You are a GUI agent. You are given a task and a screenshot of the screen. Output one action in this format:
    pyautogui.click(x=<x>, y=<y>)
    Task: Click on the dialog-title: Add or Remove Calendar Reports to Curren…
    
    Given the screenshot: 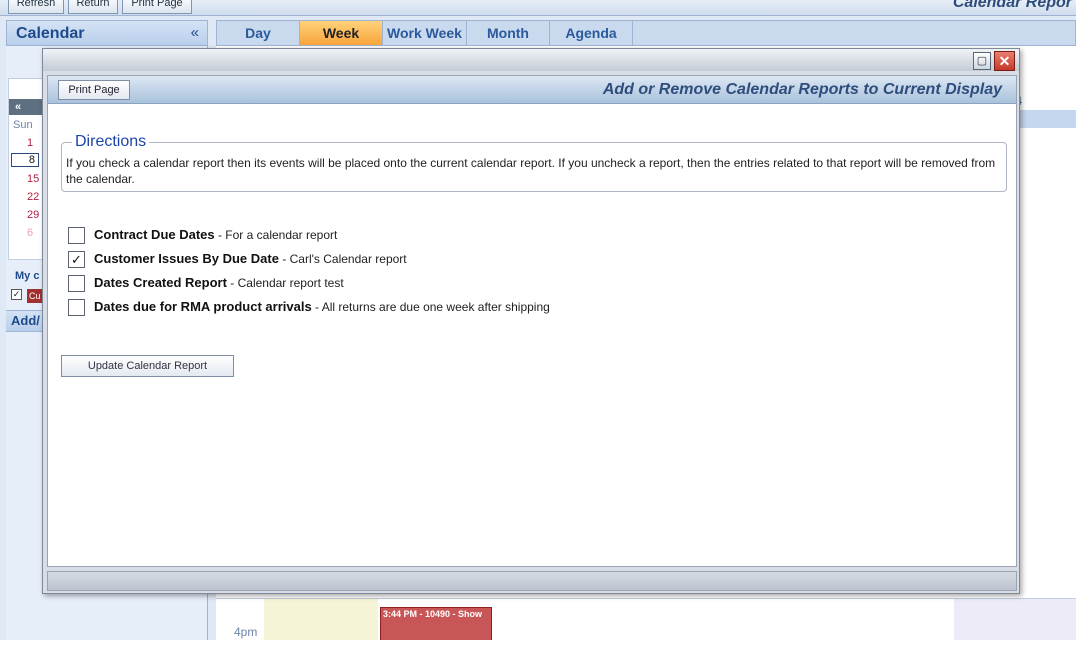 What is the action you would take?
    pyautogui.click(x=802, y=89)
    